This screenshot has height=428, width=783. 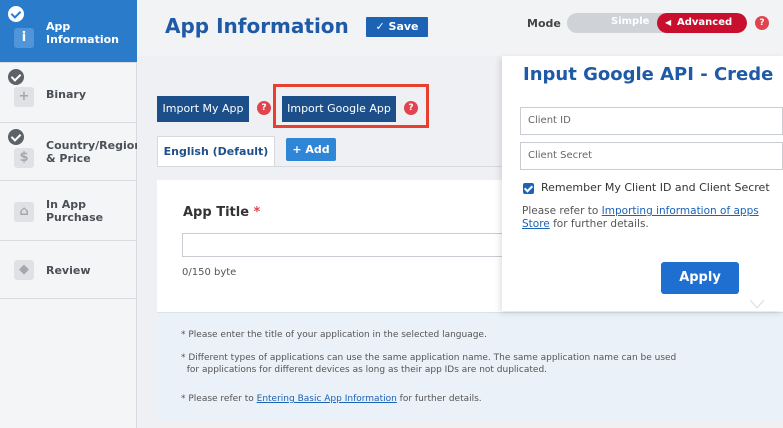 What do you see at coordinates (82, 33) in the screenshot?
I see `sidebar-item-label: App Information` at bounding box center [82, 33].